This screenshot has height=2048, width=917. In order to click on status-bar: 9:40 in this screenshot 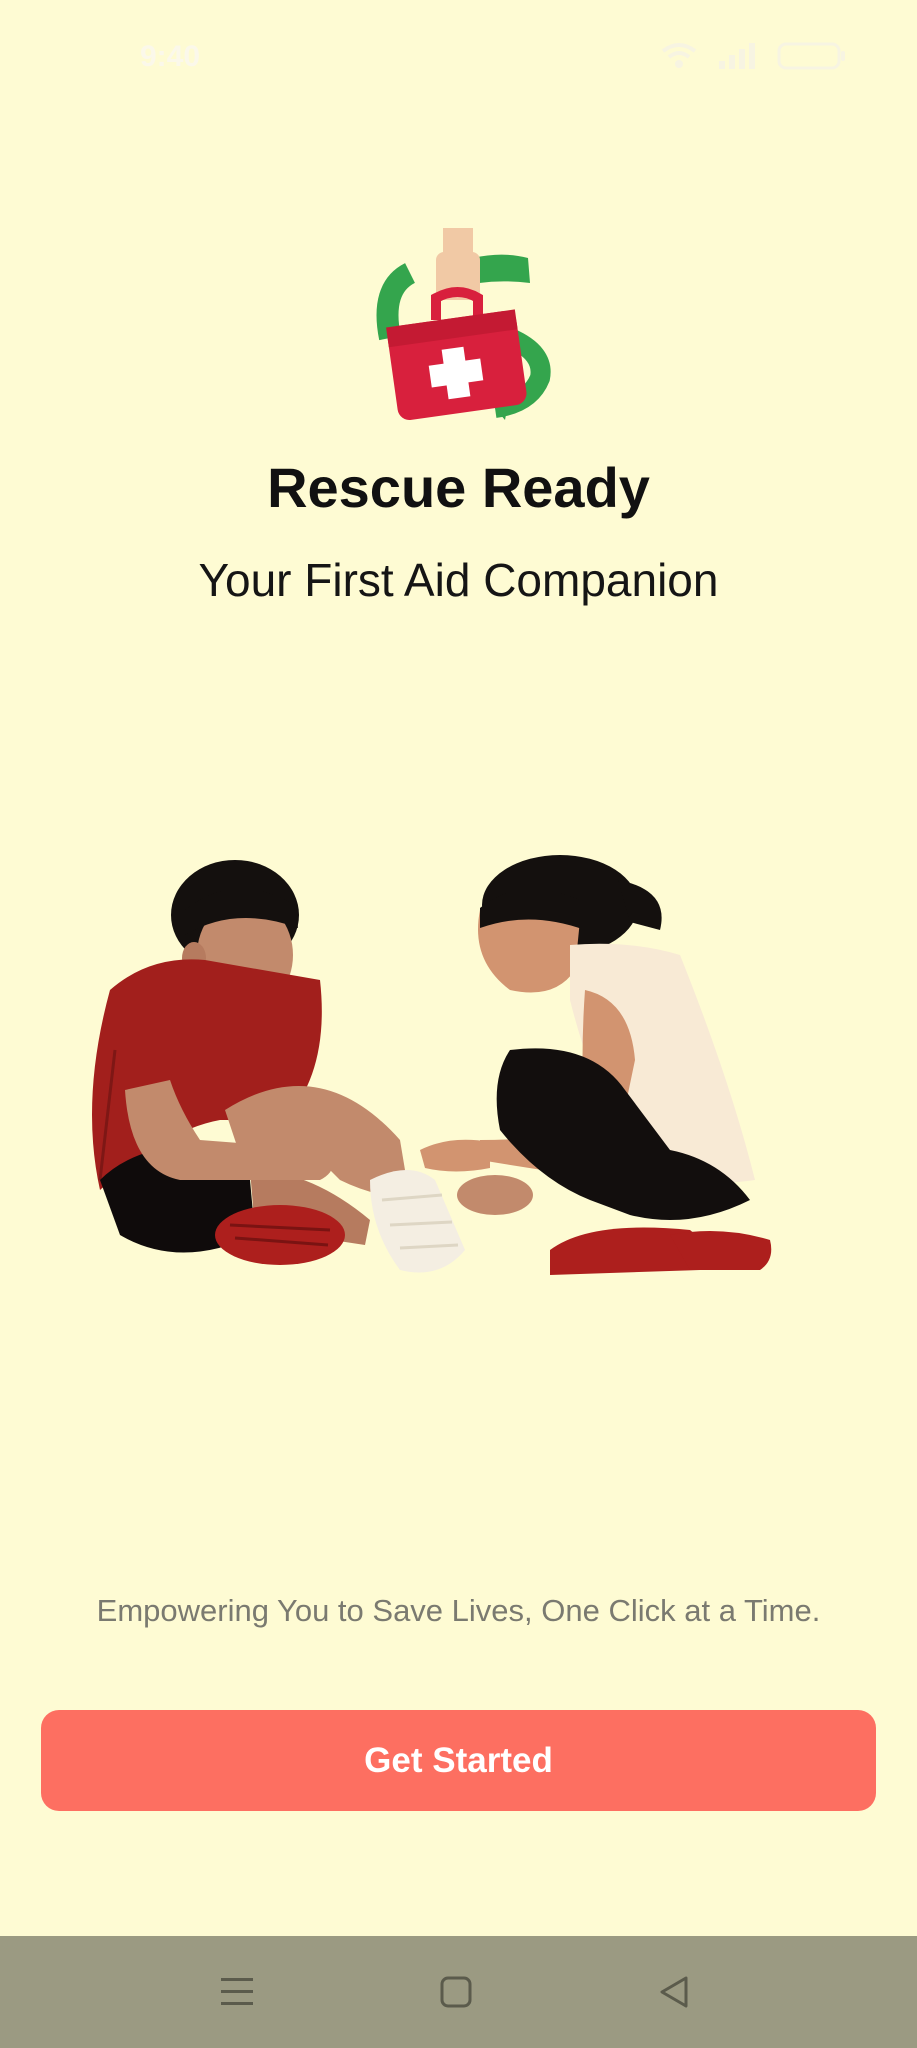, I will do `click(458, 60)`.